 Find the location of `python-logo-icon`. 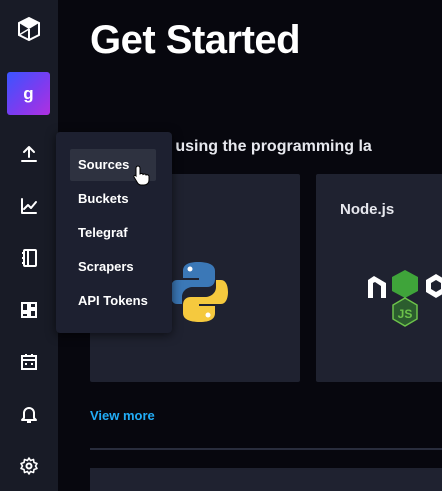

python-logo-icon is located at coordinates (199, 292).